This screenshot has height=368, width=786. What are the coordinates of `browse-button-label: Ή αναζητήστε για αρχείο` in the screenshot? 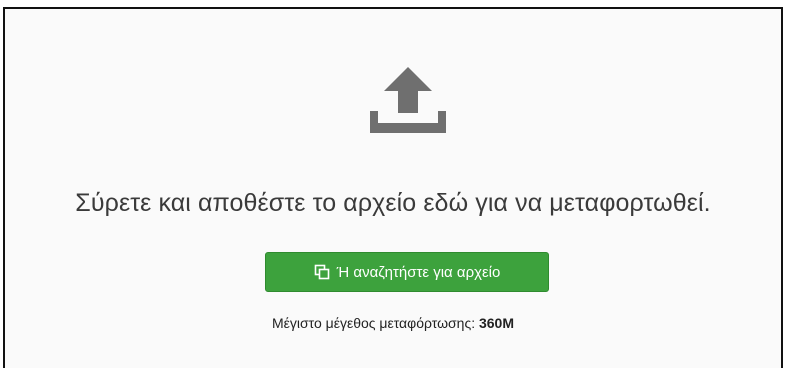 It's located at (418, 272).